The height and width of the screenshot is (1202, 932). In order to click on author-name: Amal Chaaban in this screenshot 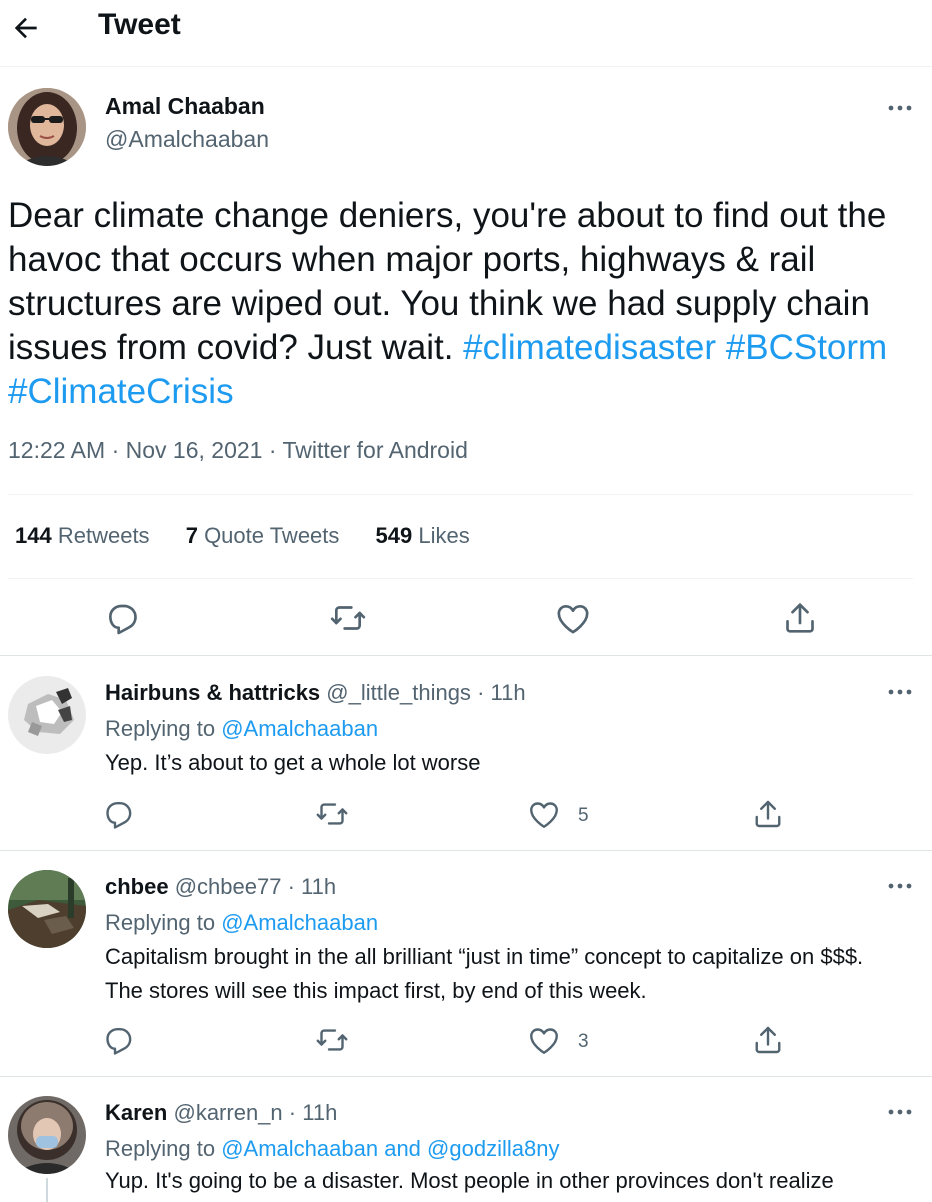, I will do `click(185, 106)`.